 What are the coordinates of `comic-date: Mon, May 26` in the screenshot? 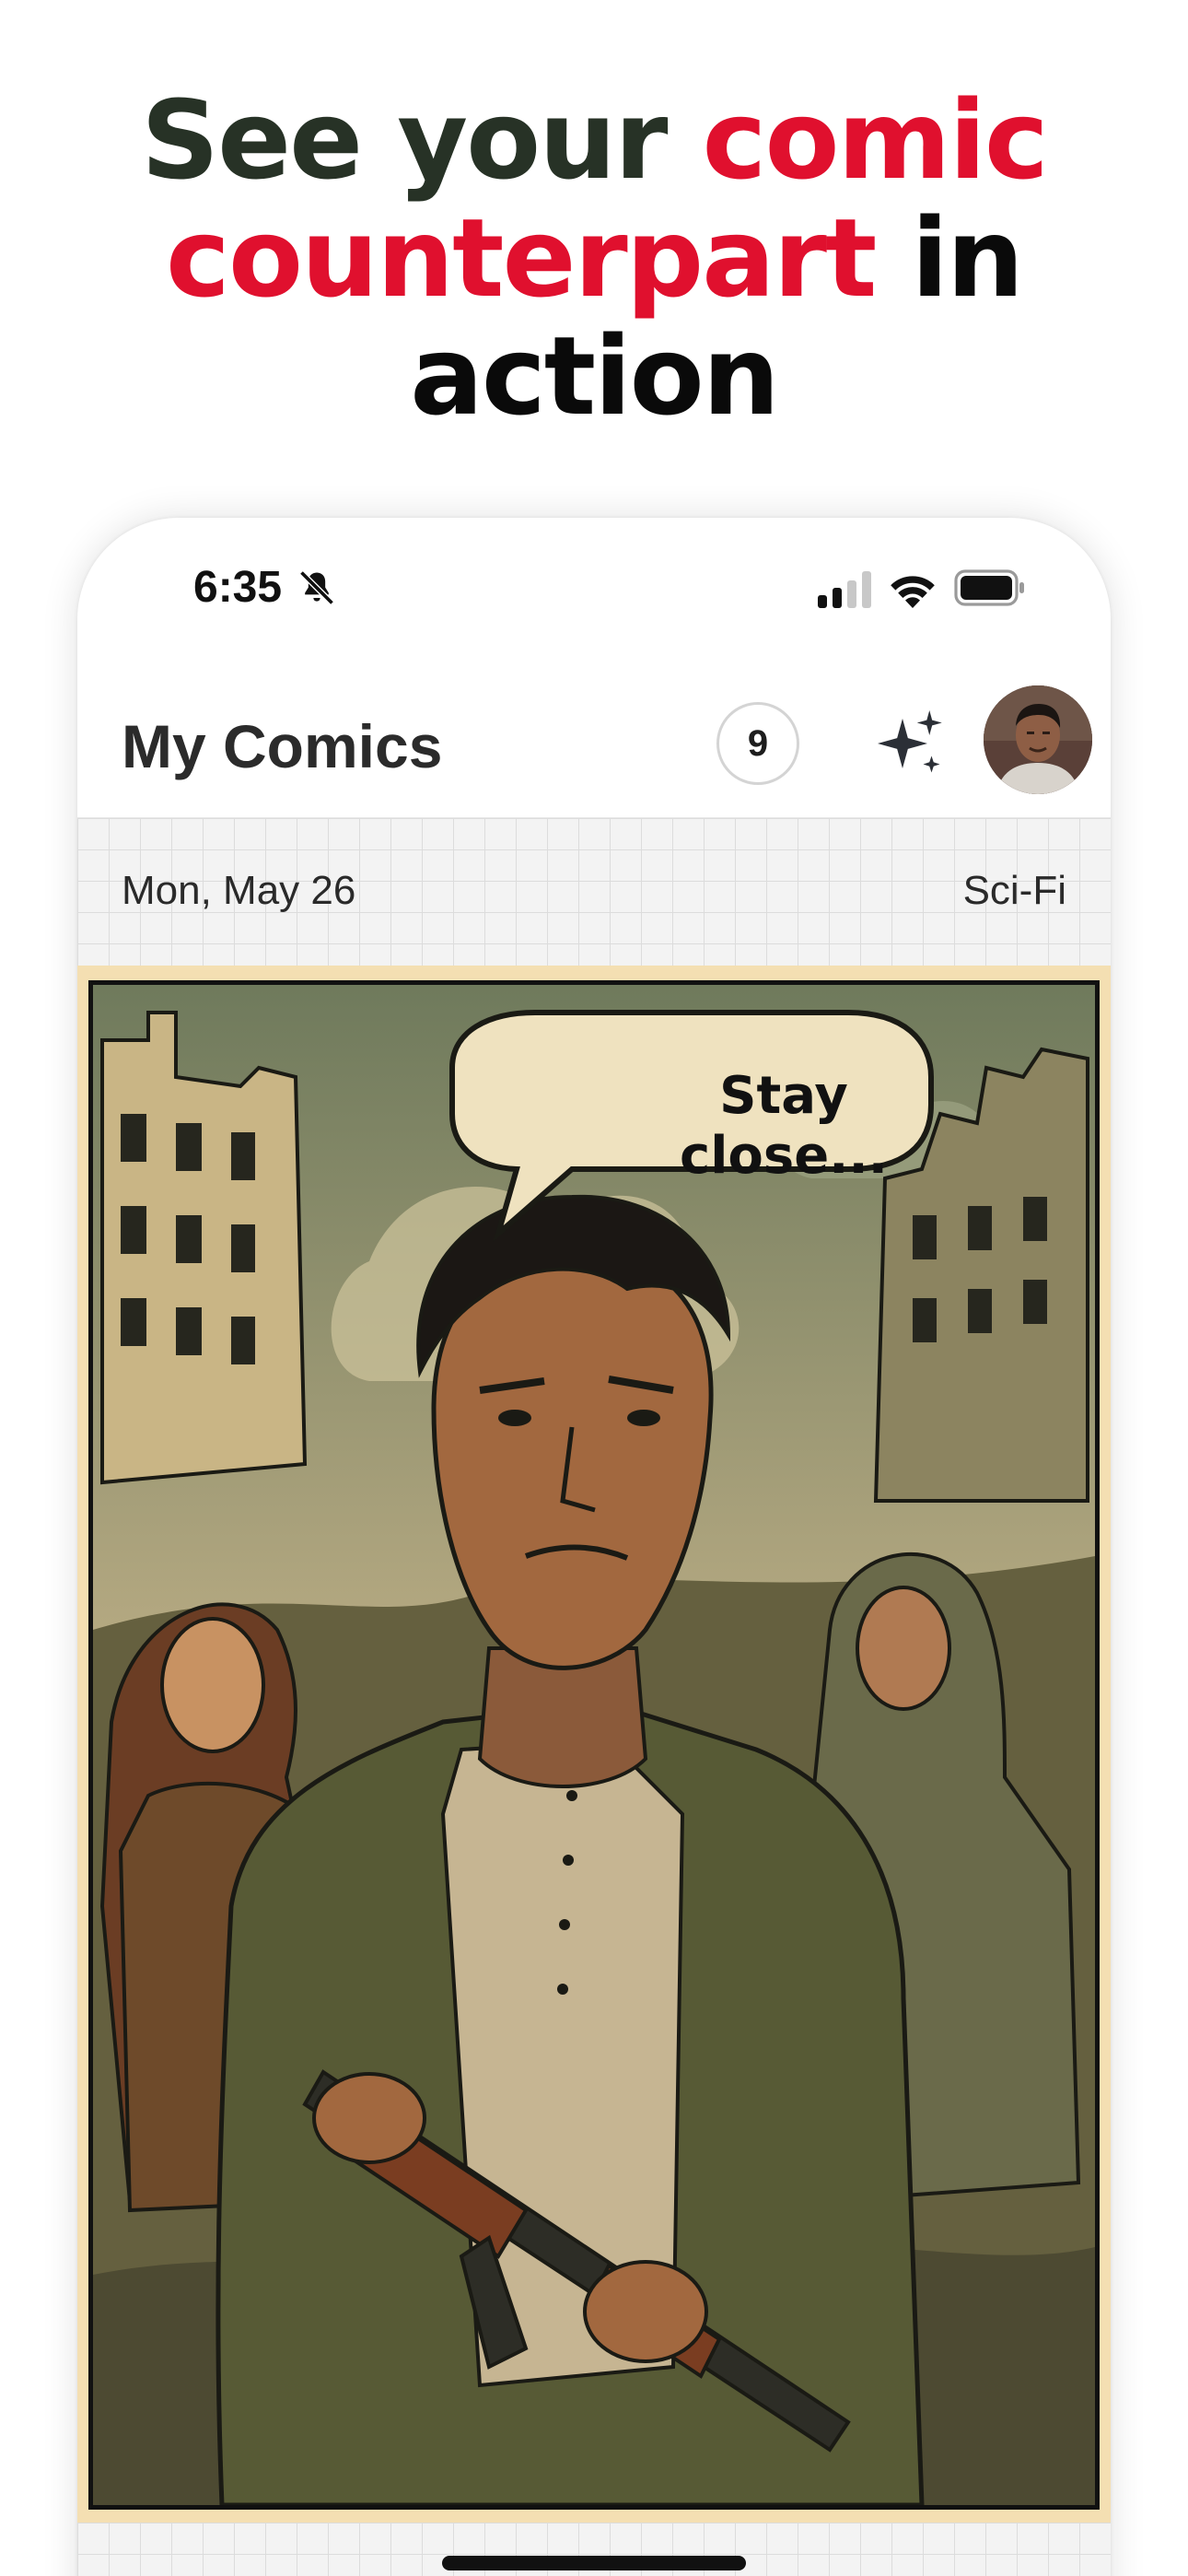 It's located at (239, 890).